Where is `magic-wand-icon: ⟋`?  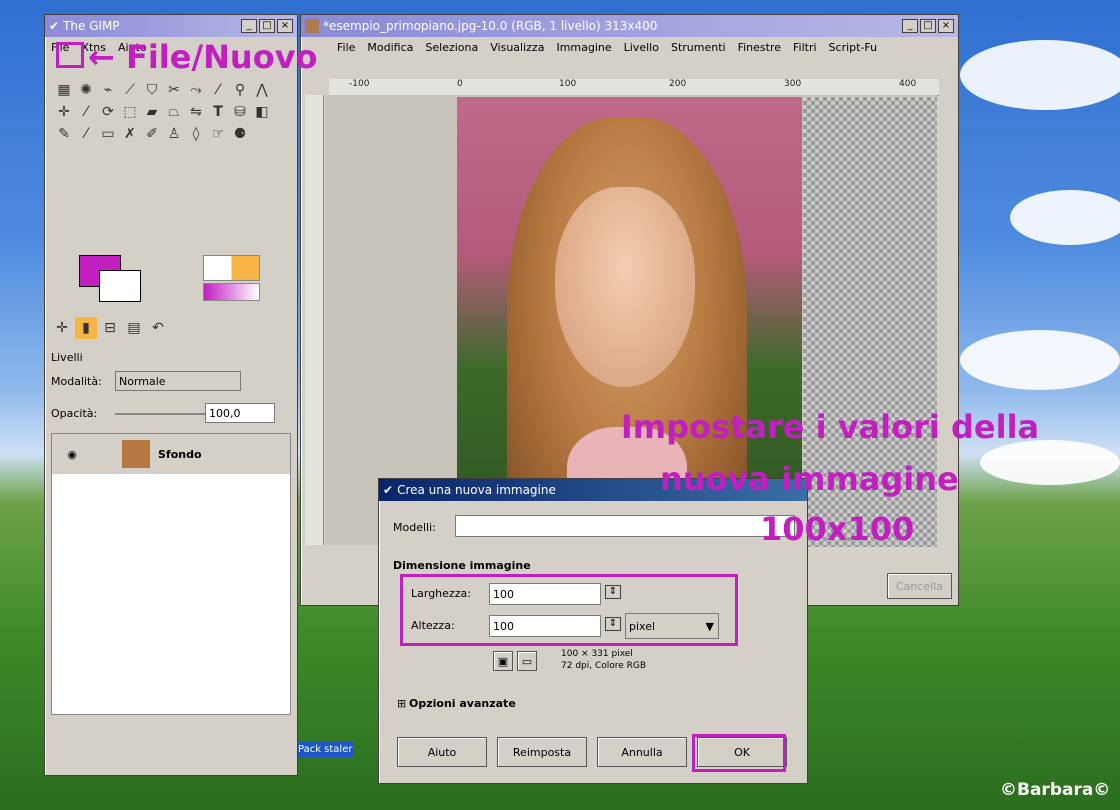 magic-wand-icon: ⟋ is located at coordinates (130, 90).